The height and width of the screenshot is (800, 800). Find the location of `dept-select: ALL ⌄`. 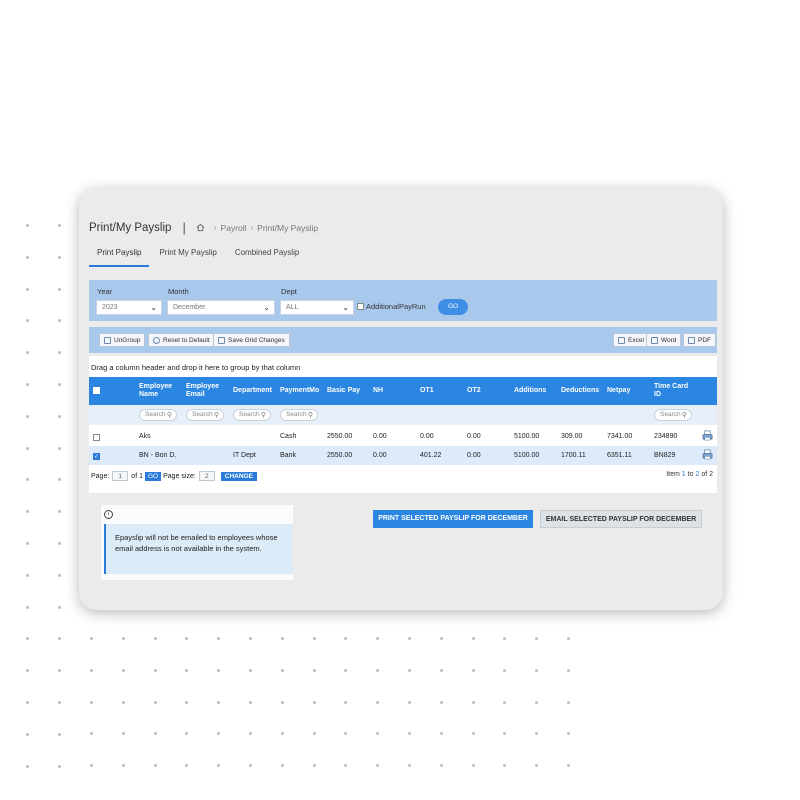

dept-select: ALL ⌄ is located at coordinates (317, 307).